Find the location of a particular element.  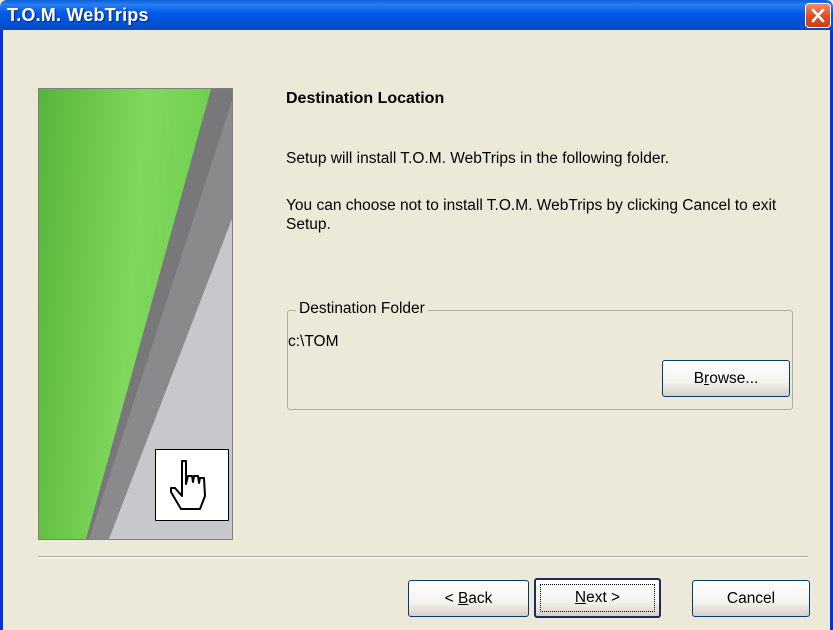

window-border-left is located at coordinates (1, 330).